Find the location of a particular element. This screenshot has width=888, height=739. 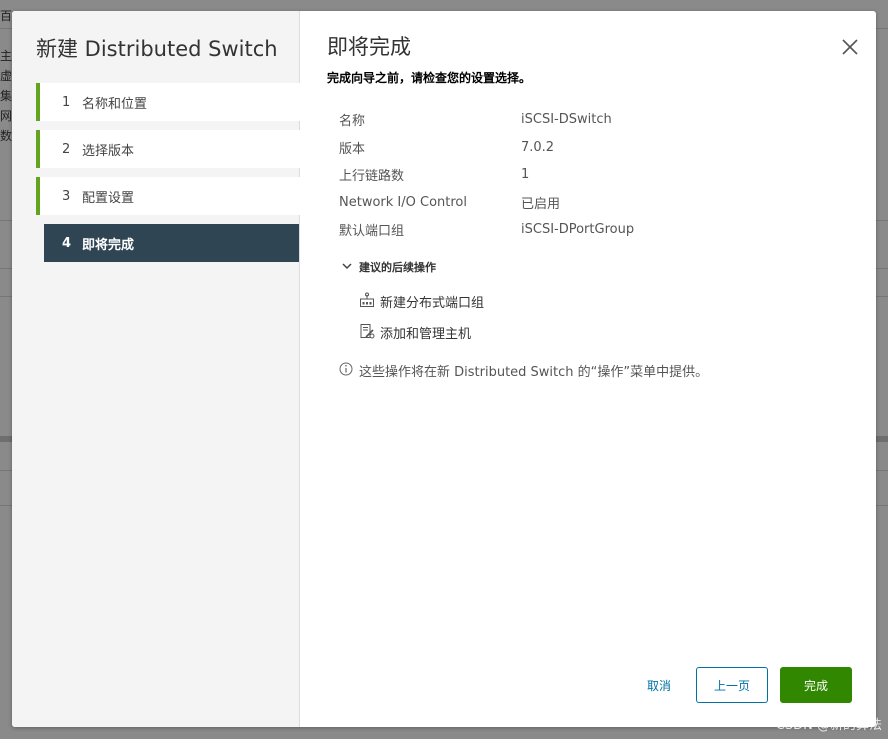

next-step-manage-hosts: 添加和管理主机 is located at coordinates (421, 332).